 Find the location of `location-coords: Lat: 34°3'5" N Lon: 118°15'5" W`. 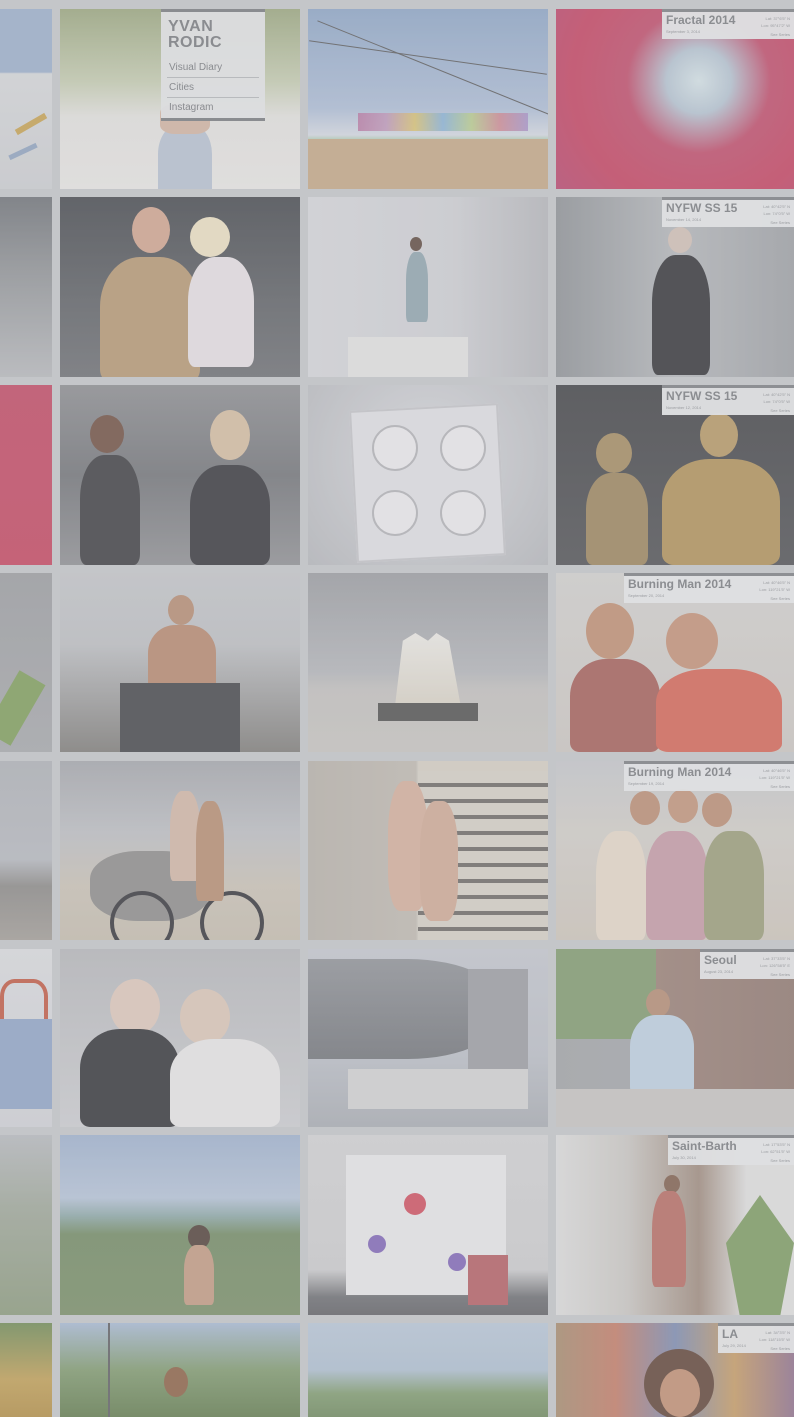

location-coords: Lat: 34°3'5" N Lon: 118°15'5" W is located at coordinates (774, 1336).